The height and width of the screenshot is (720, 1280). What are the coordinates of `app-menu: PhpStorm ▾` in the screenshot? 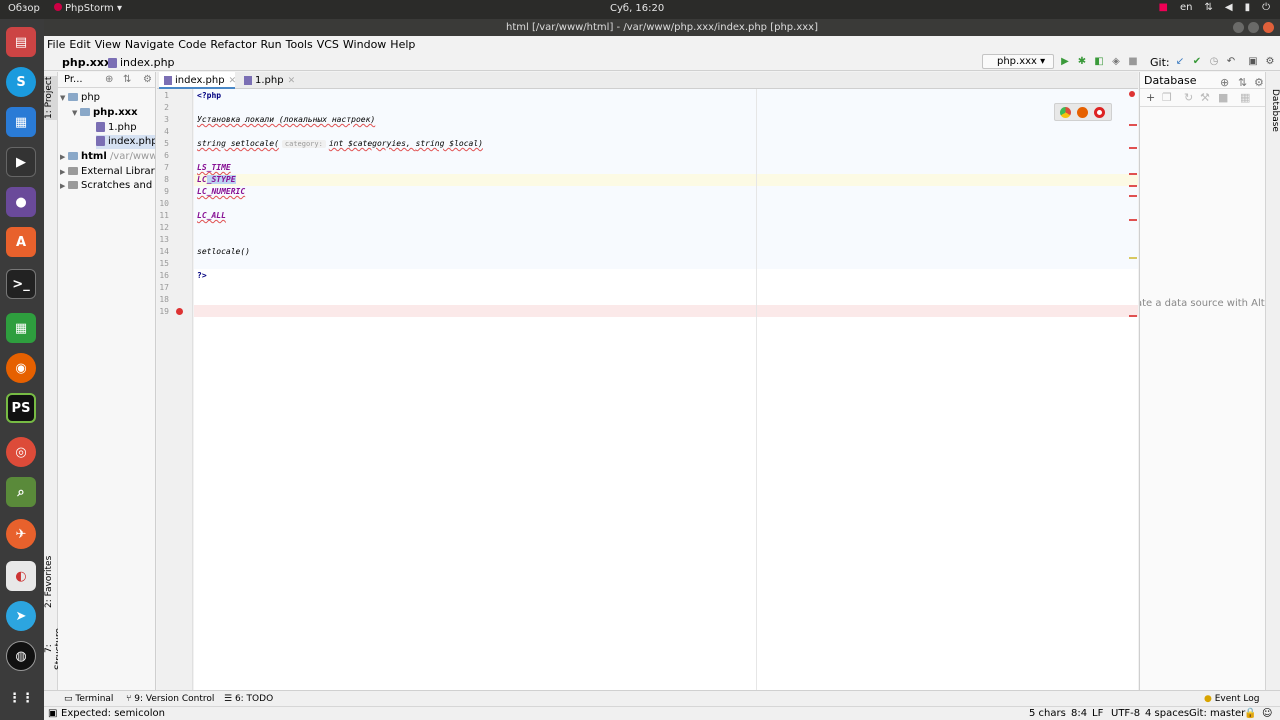 It's located at (88, 8).